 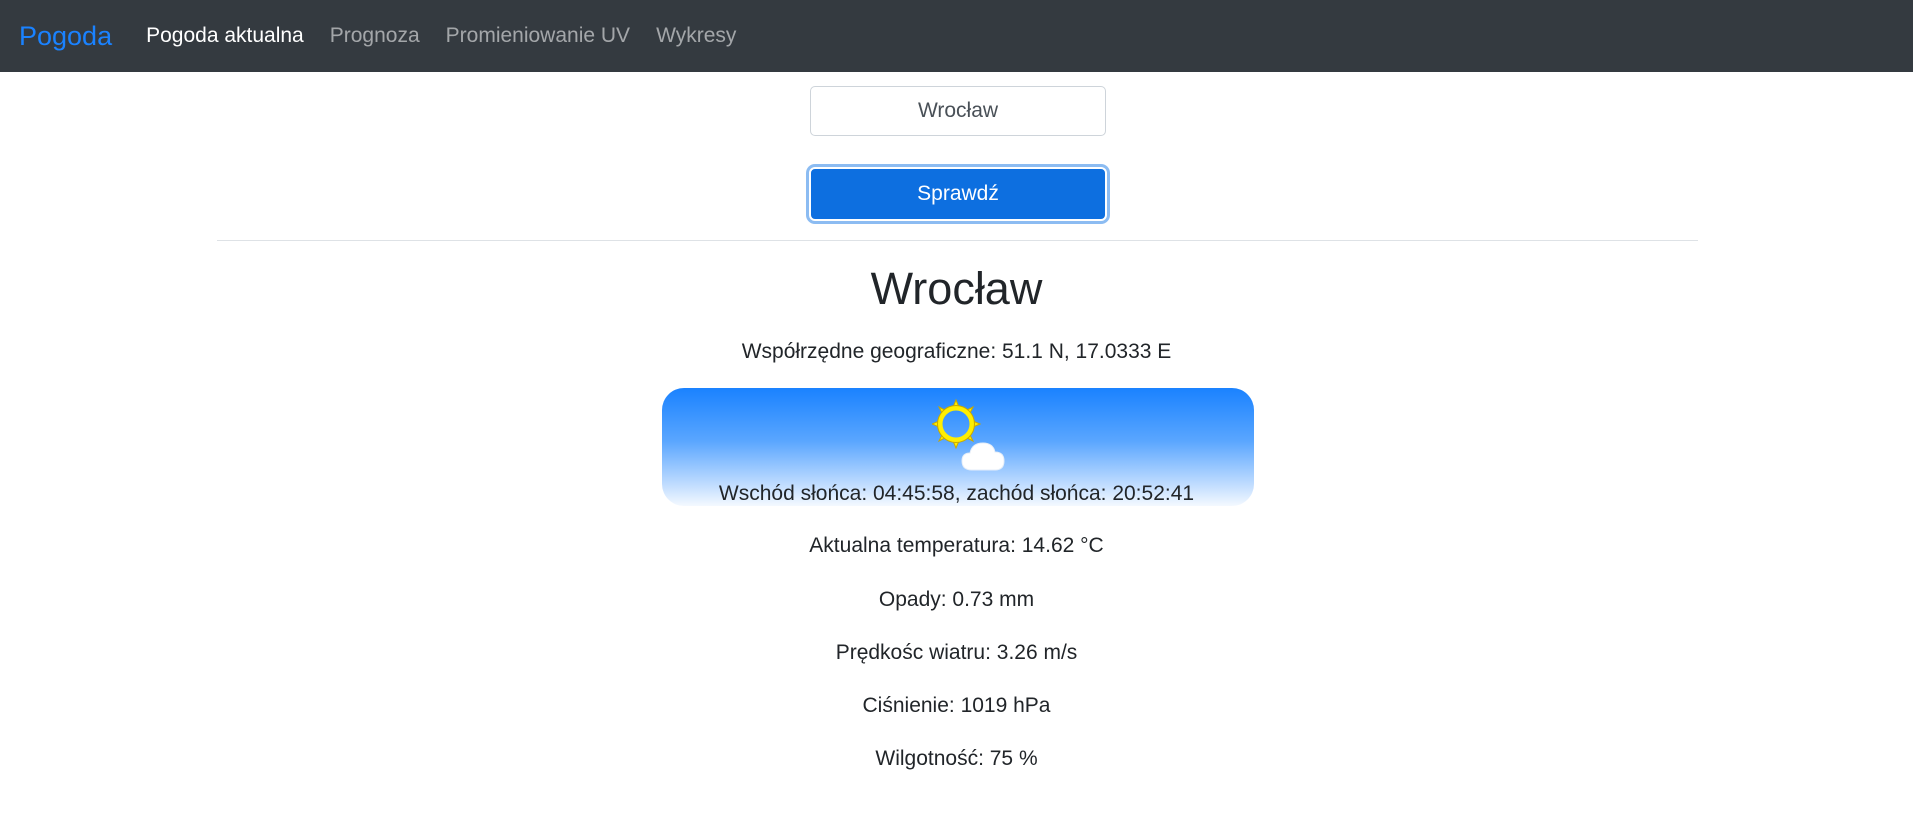 I want to click on sun-behind-cloud-icon, so click(x=968, y=434).